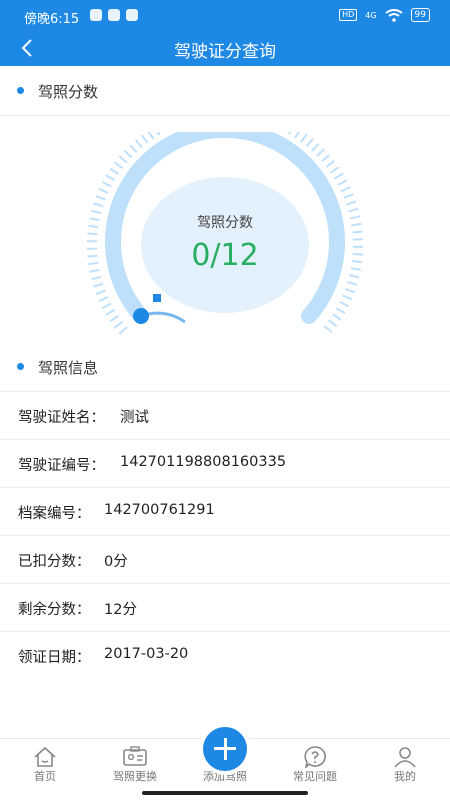 The image size is (450, 800). I want to click on info-key: 领证日期：, so click(54, 658).